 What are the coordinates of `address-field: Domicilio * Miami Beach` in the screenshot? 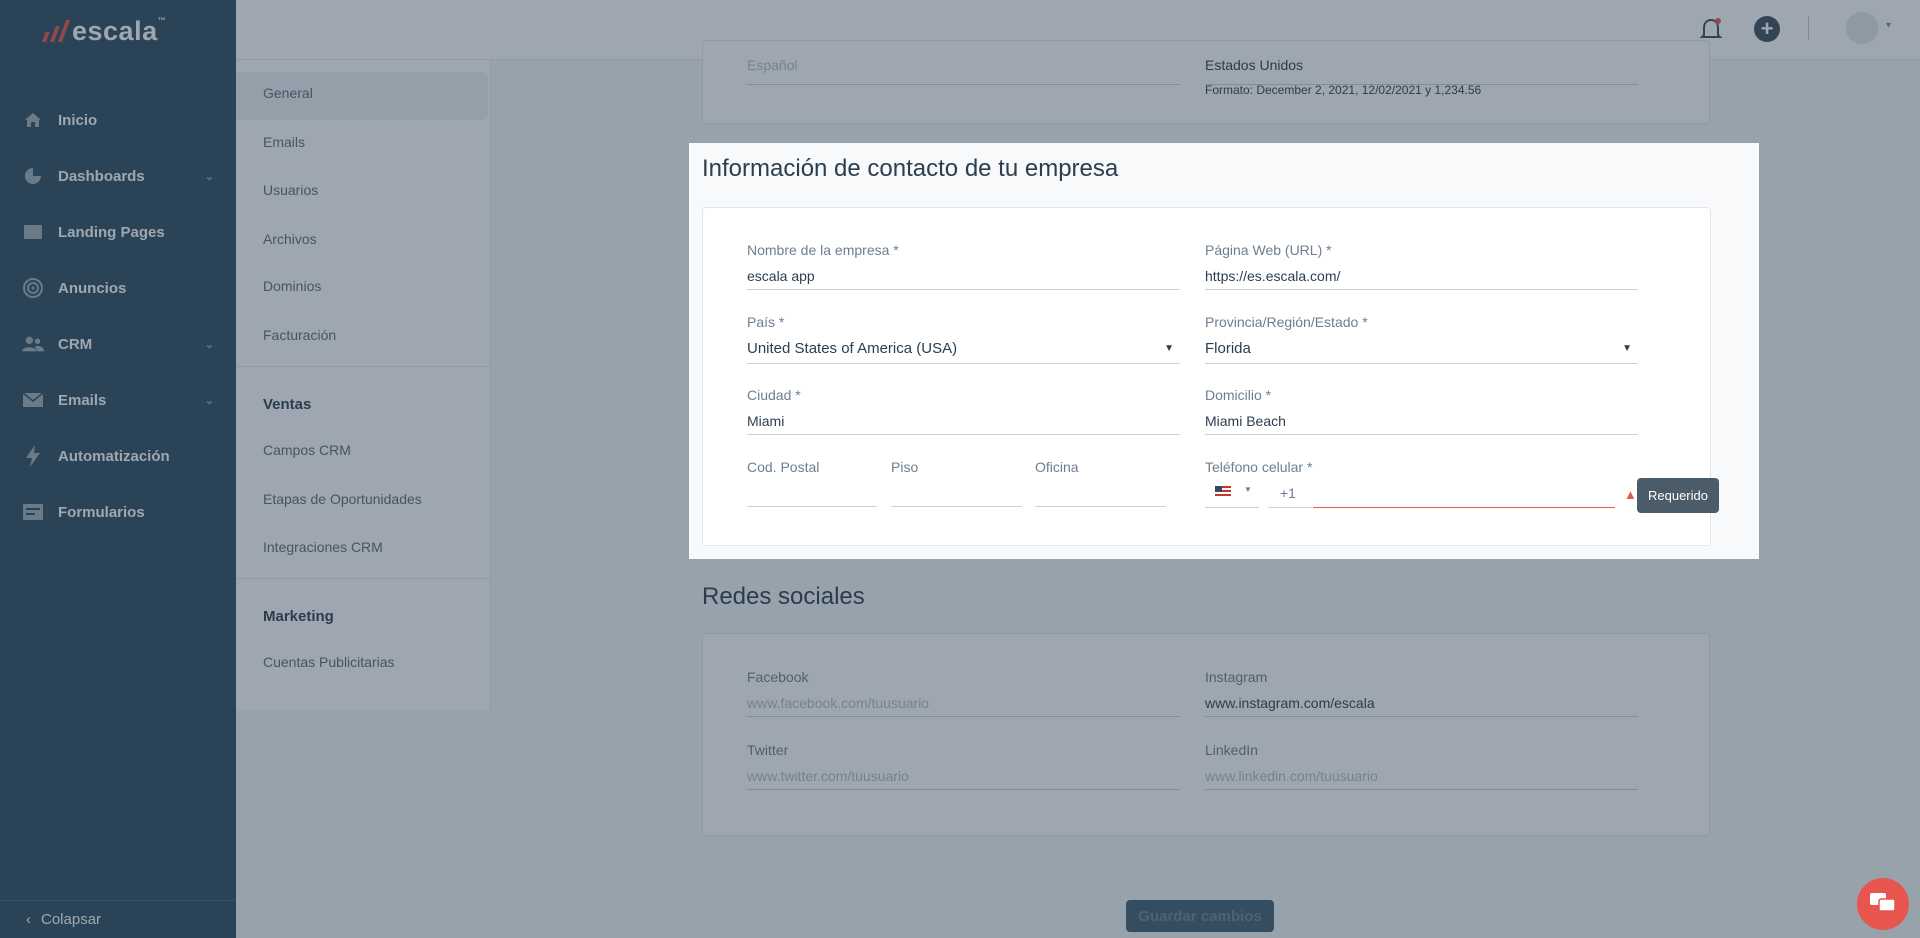 It's located at (1421, 411).